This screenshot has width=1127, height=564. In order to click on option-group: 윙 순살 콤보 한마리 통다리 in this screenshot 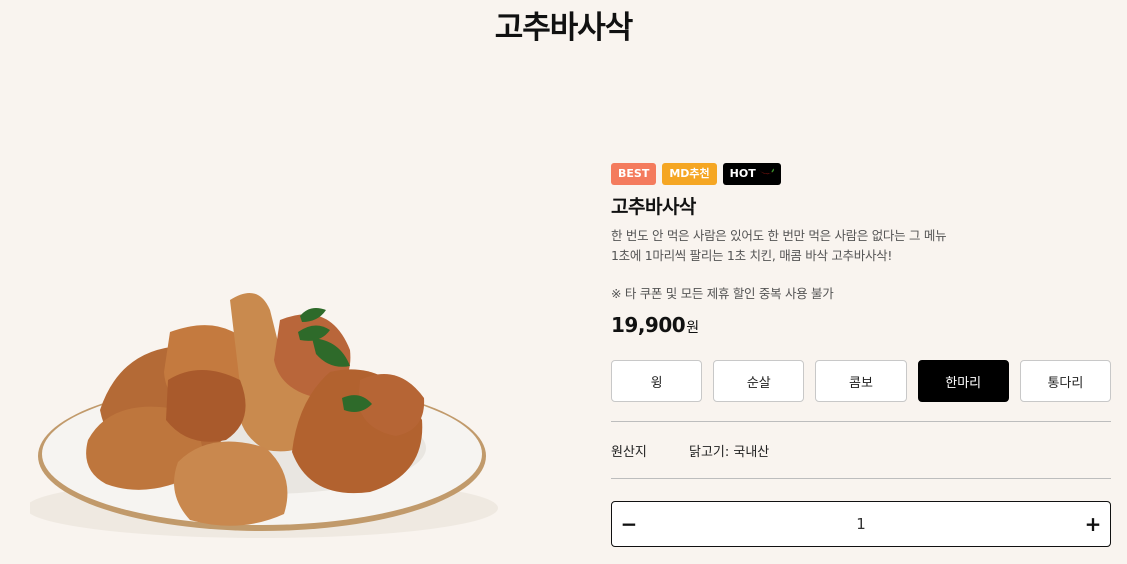, I will do `click(861, 381)`.